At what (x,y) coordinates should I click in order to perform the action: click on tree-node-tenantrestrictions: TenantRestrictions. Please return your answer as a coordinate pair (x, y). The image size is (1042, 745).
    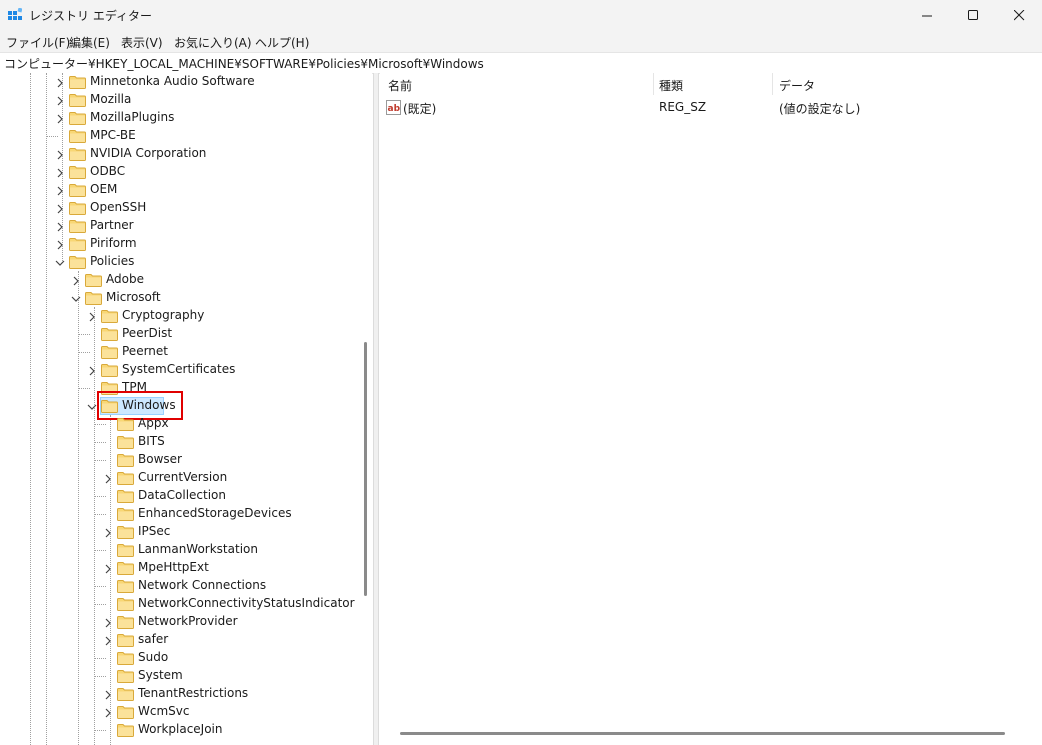
    Looking at the image, I should click on (180, 694).